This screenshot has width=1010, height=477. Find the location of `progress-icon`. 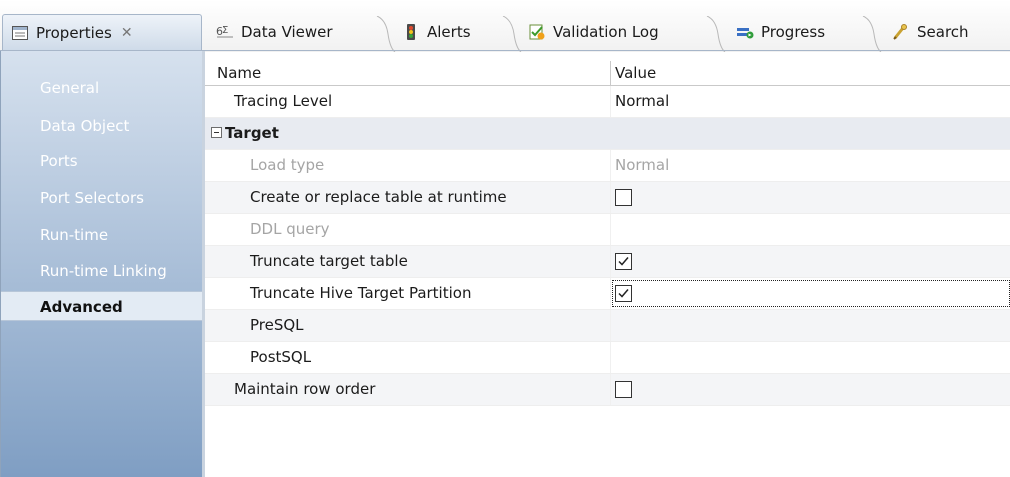

progress-icon is located at coordinates (745, 32).